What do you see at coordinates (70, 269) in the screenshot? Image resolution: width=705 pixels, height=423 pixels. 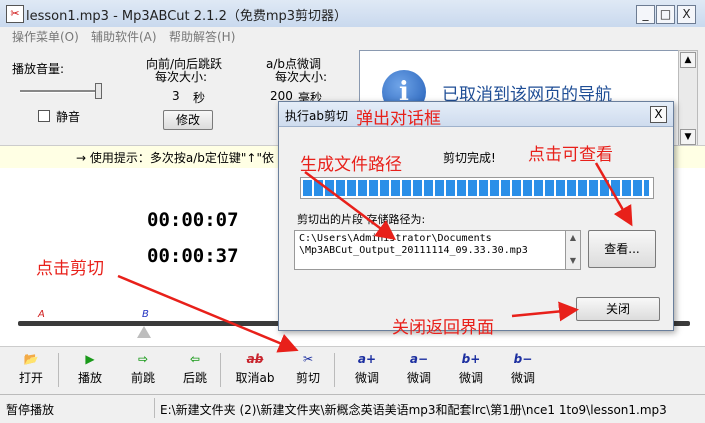 I see `annotation-click-cut: 点击剪切` at bounding box center [70, 269].